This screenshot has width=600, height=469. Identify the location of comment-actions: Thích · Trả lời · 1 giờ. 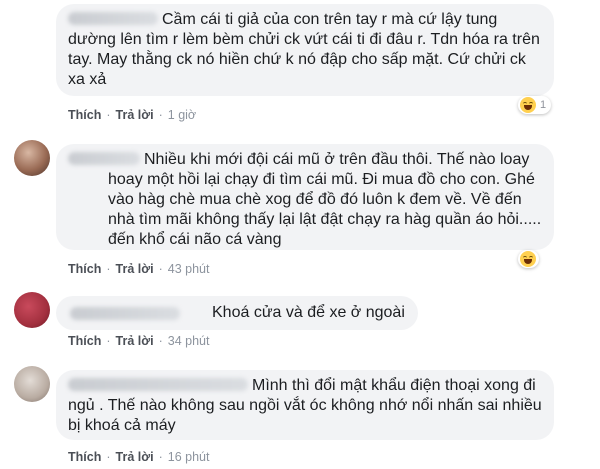
(132, 115).